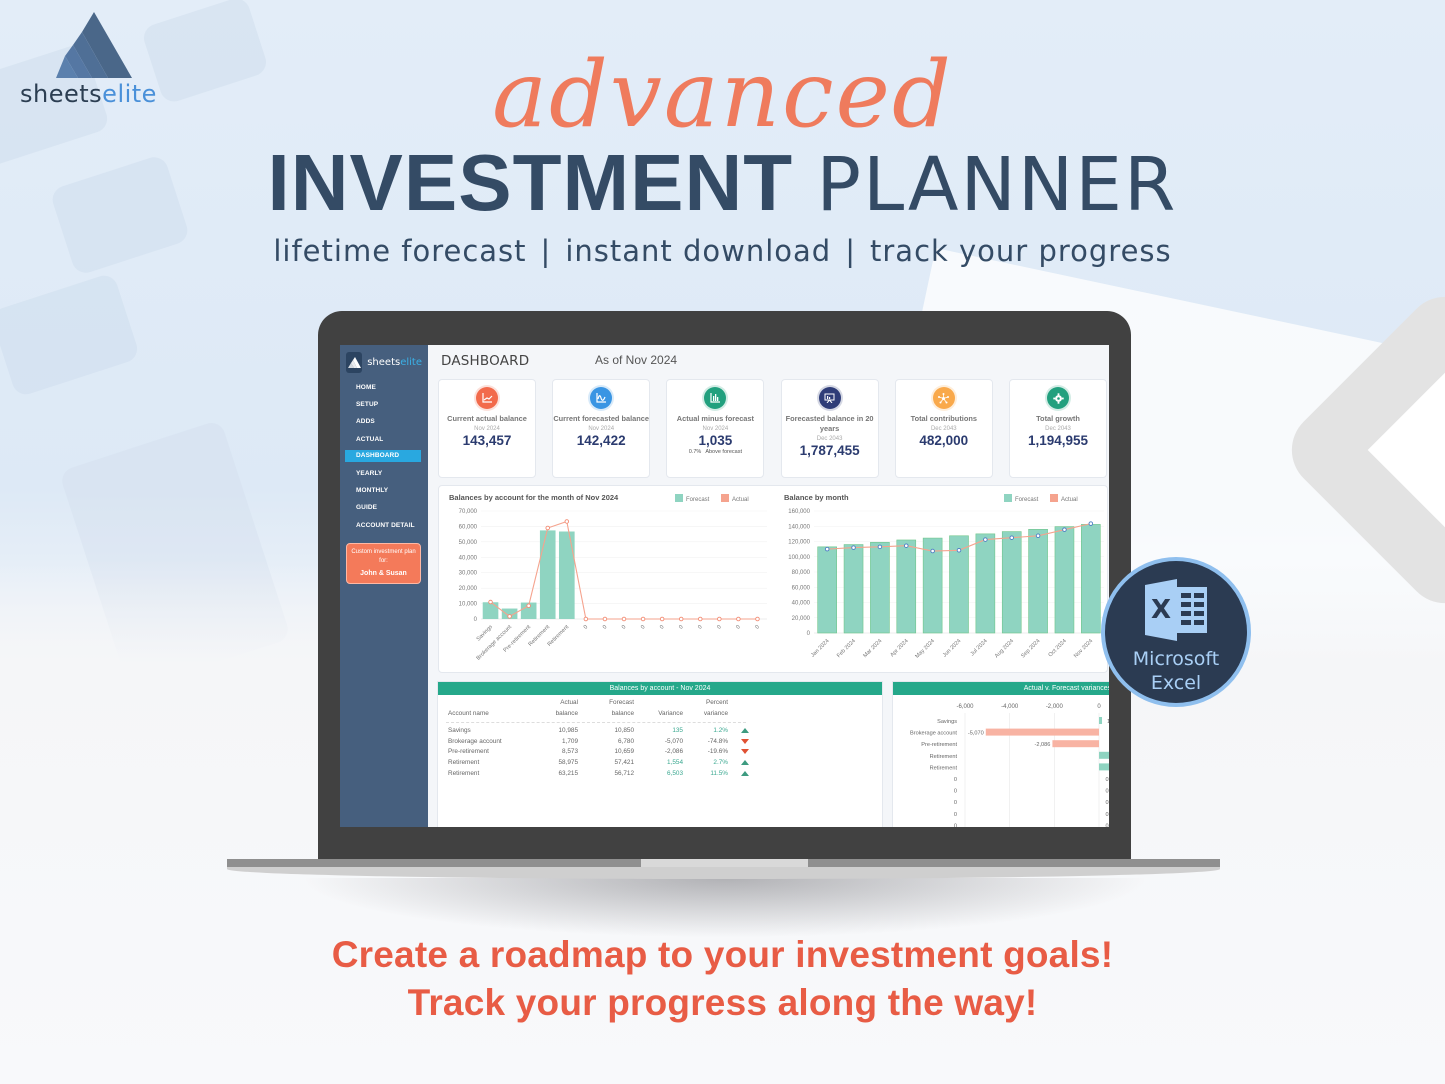 The image size is (1445, 1084). What do you see at coordinates (383, 421) in the screenshot?
I see `sidebar-item-adds: ADDS` at bounding box center [383, 421].